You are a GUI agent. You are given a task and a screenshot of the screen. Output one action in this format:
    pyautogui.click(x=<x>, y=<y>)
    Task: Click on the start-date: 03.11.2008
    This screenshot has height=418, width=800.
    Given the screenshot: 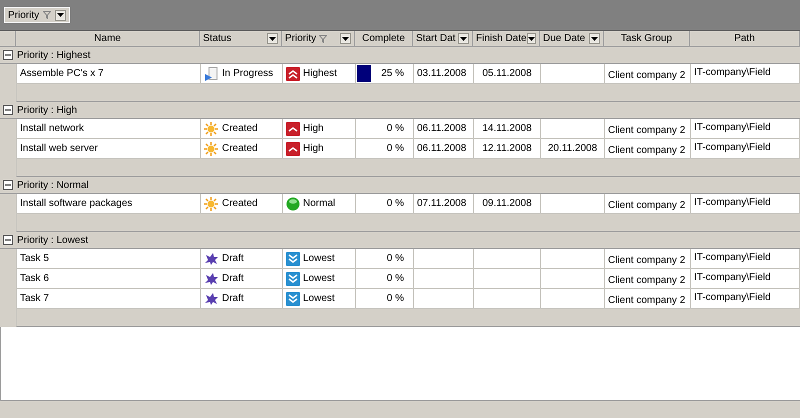 What is the action you would take?
    pyautogui.click(x=441, y=74)
    